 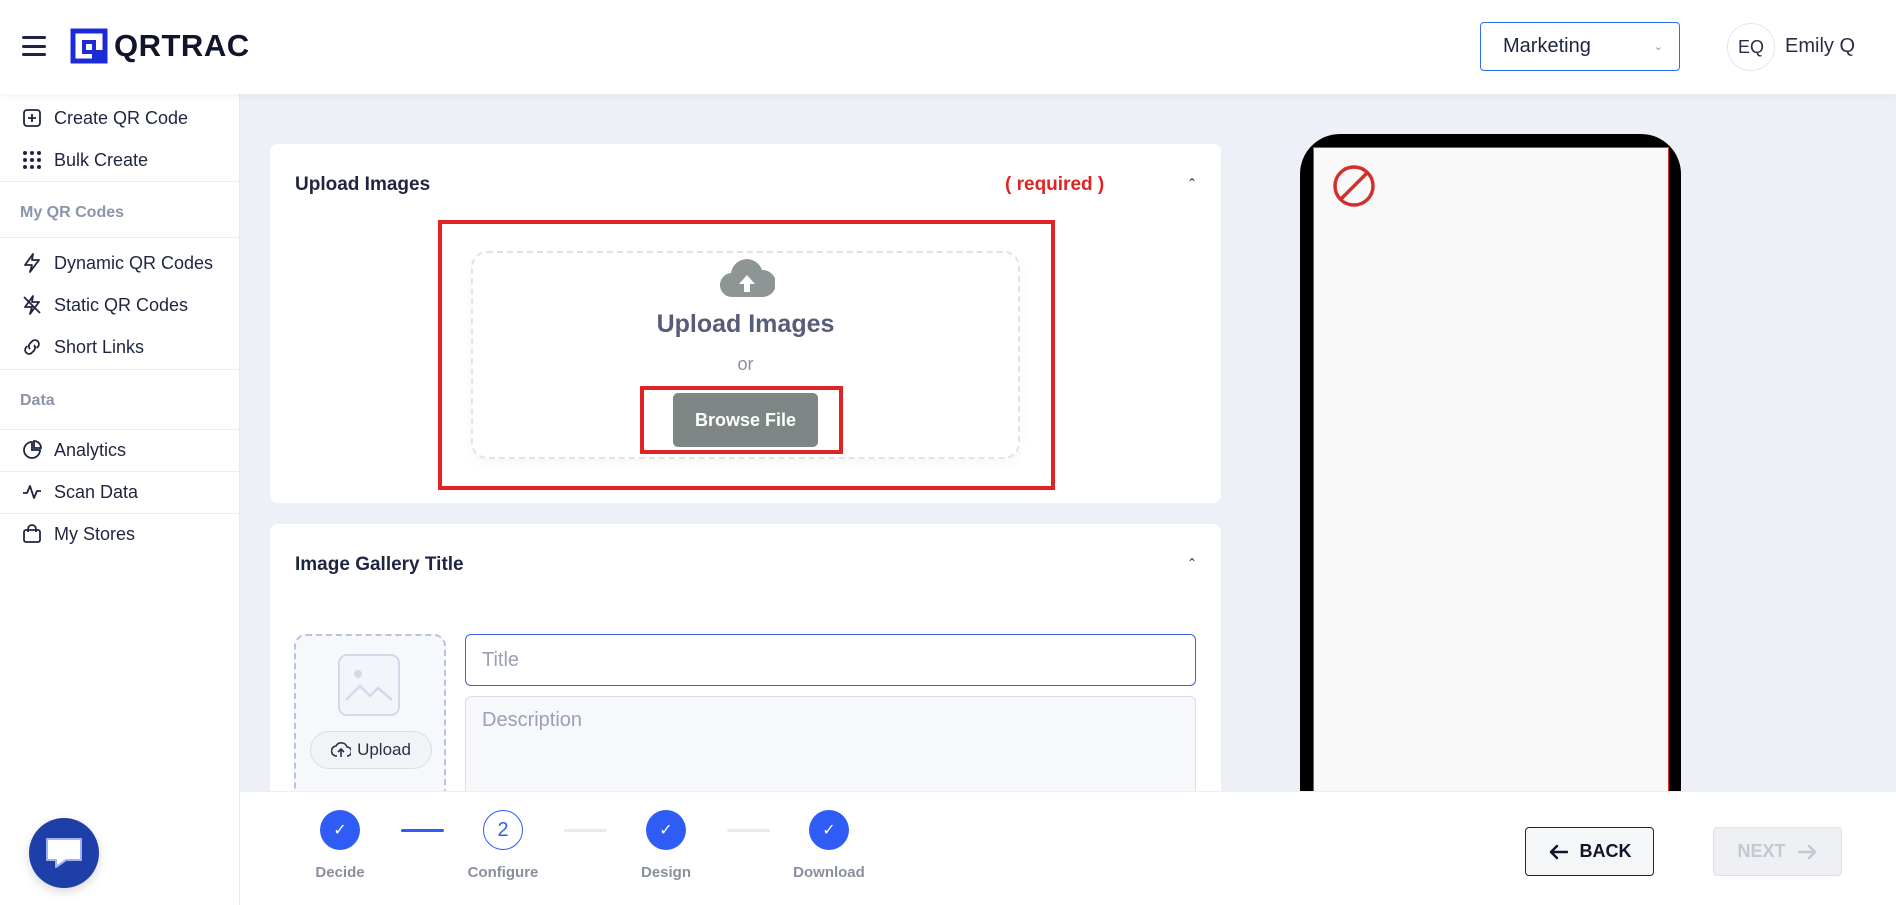 I want to click on chat-bubble-icon, so click(x=64, y=853).